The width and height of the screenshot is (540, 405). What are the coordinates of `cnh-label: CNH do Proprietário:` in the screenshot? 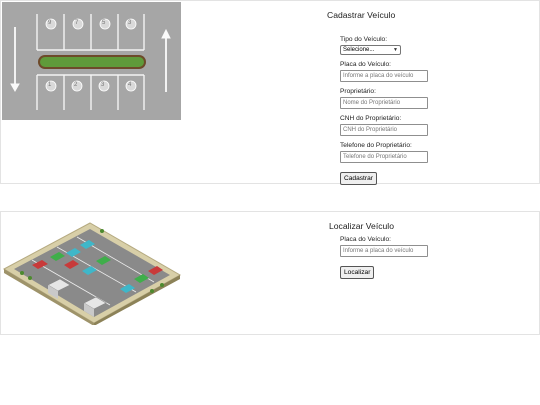 It's located at (371, 118).